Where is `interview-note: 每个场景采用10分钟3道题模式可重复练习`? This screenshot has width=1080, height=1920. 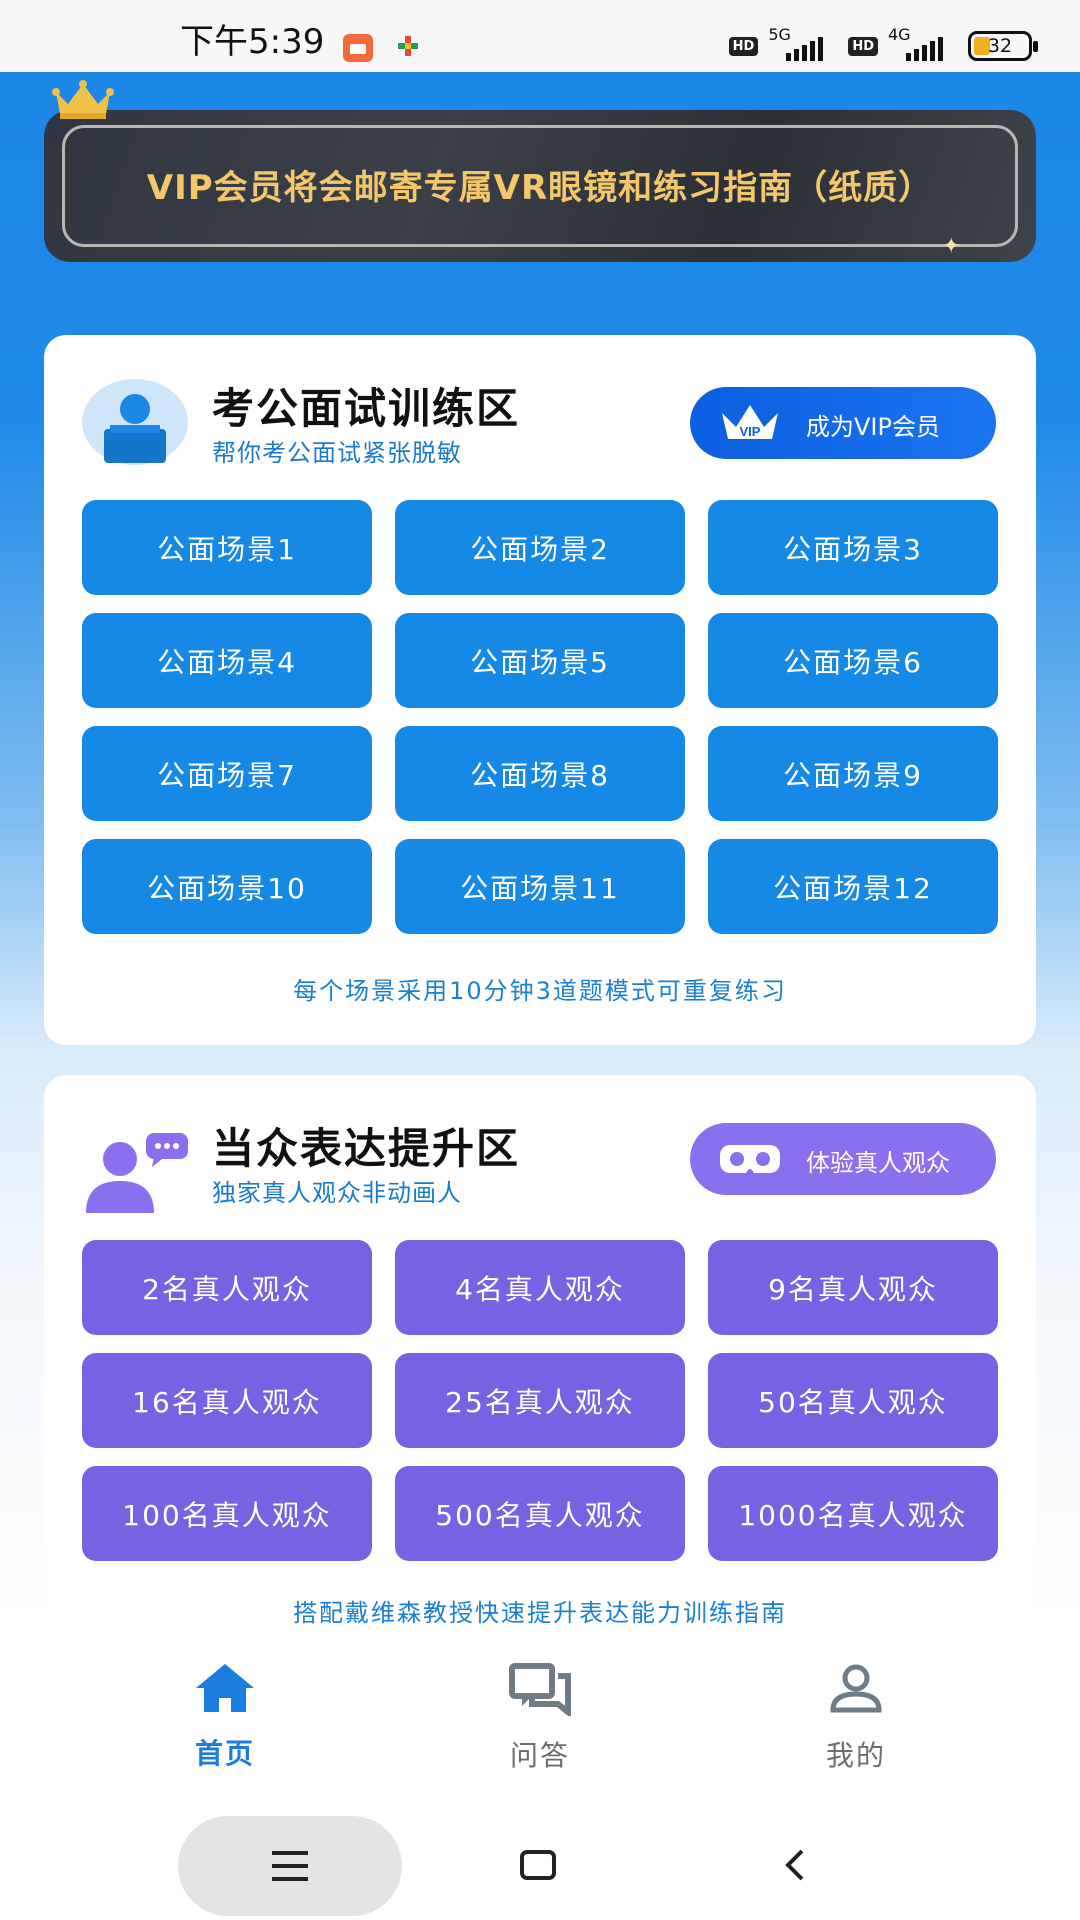 interview-note: 每个场景采用10分钟3道题模式可重复练习 is located at coordinates (540, 991).